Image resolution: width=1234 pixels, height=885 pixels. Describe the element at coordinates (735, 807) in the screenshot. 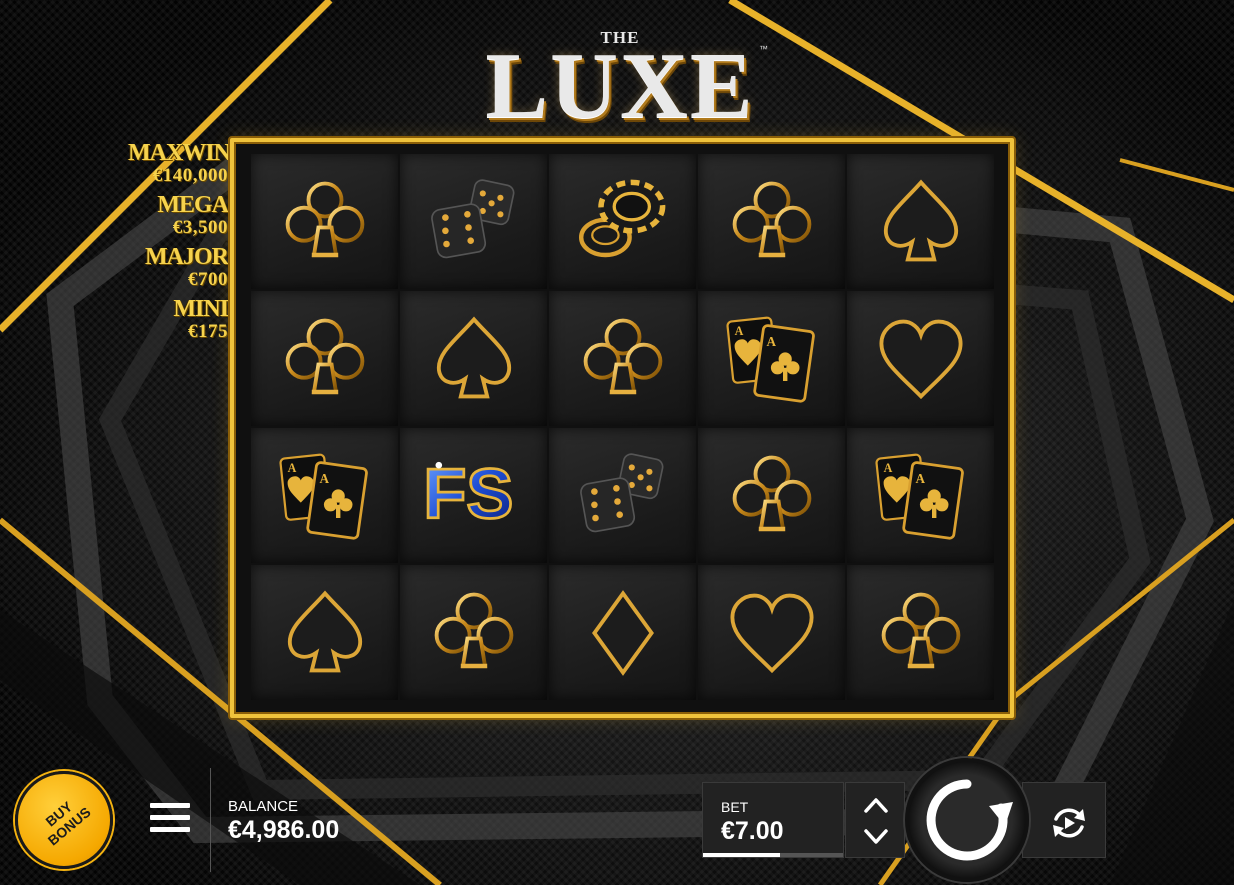

I see `bet-label: BET` at that location.